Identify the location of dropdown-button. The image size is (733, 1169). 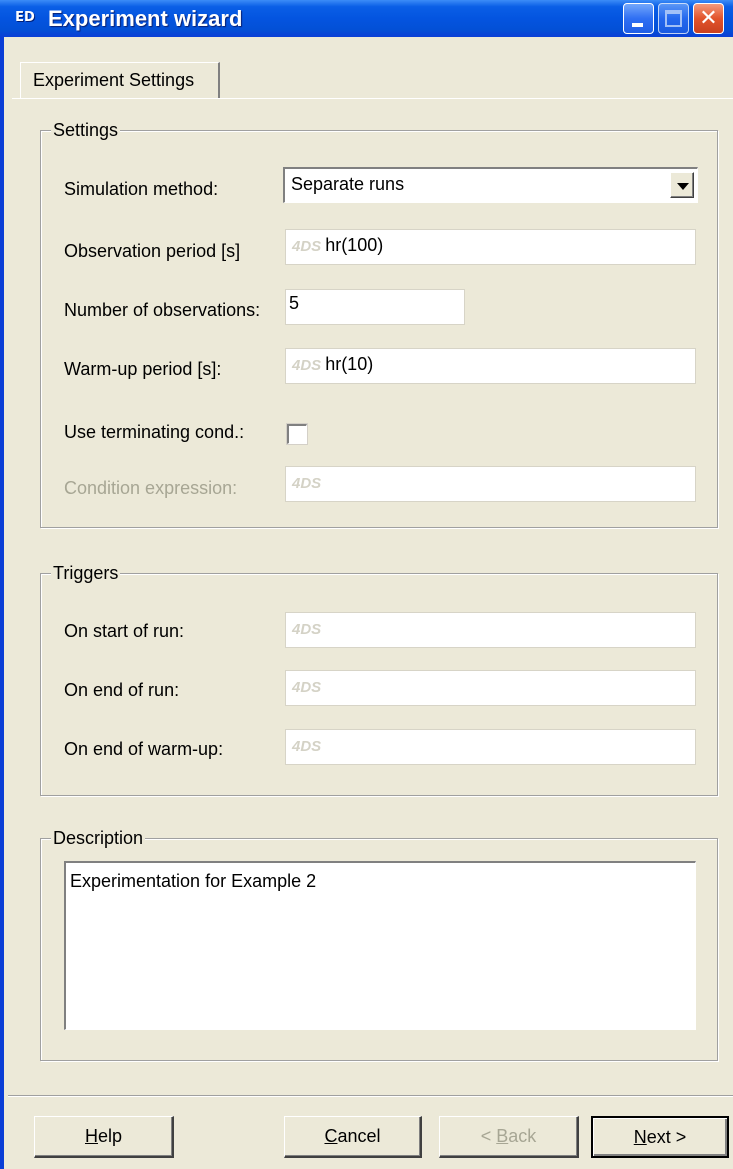
(682, 185).